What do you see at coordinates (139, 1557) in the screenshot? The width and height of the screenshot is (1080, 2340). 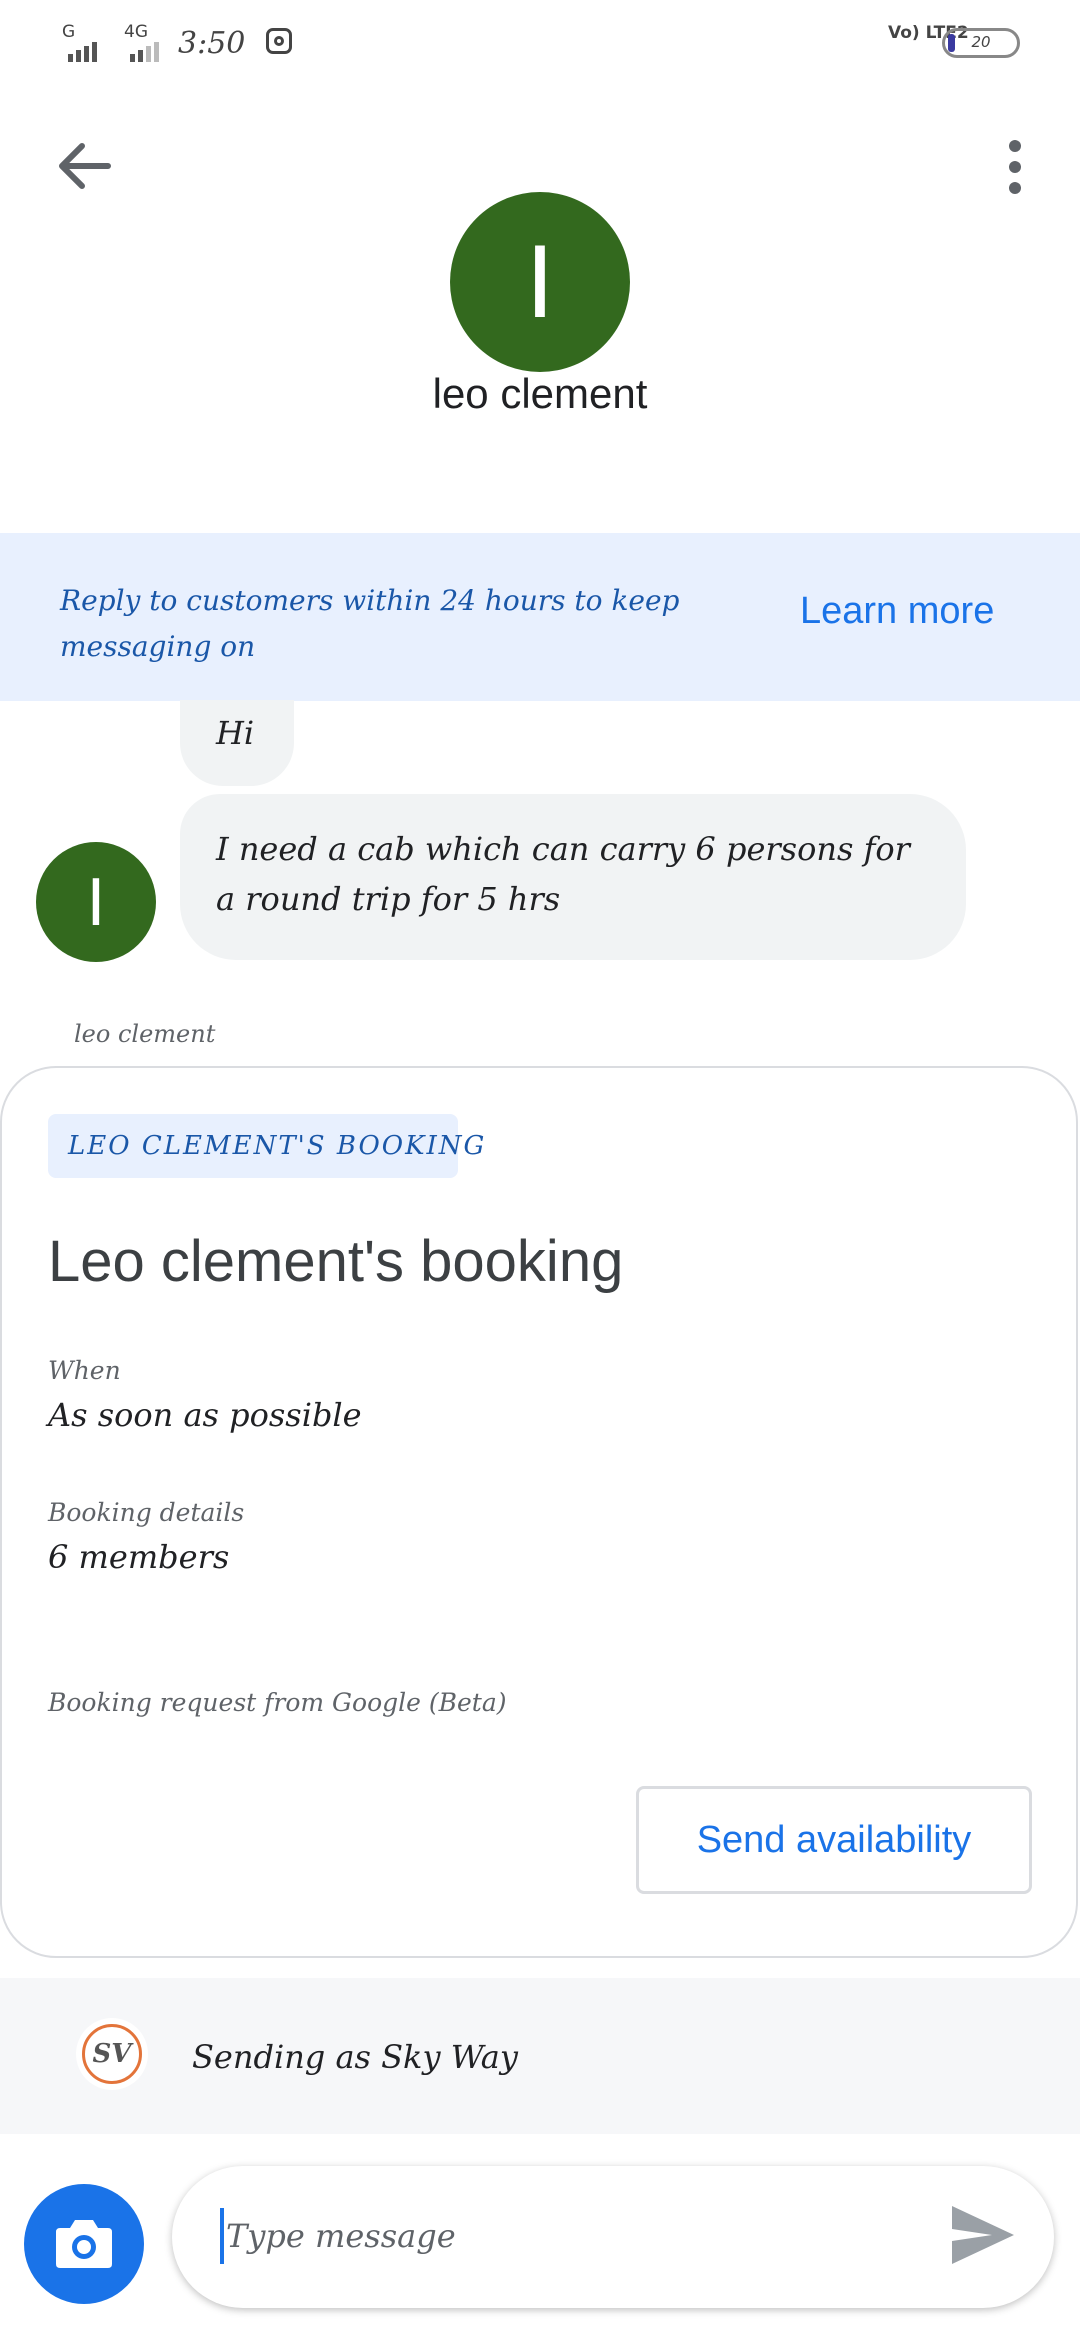 I see `booking-details-value: 6 members` at bounding box center [139, 1557].